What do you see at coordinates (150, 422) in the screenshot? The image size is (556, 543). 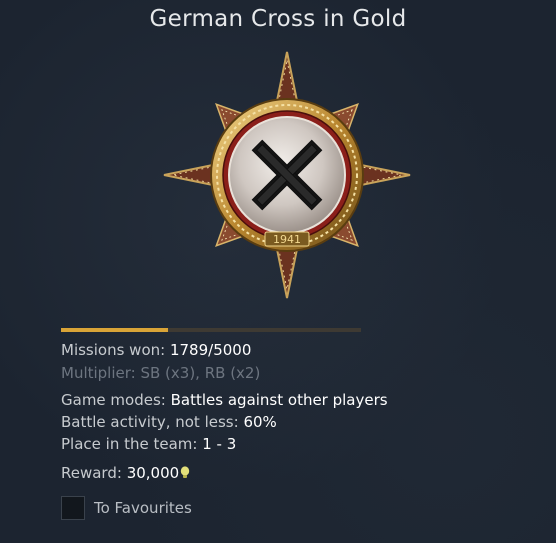 I see `activity-label: Battle activity, not less:` at bounding box center [150, 422].